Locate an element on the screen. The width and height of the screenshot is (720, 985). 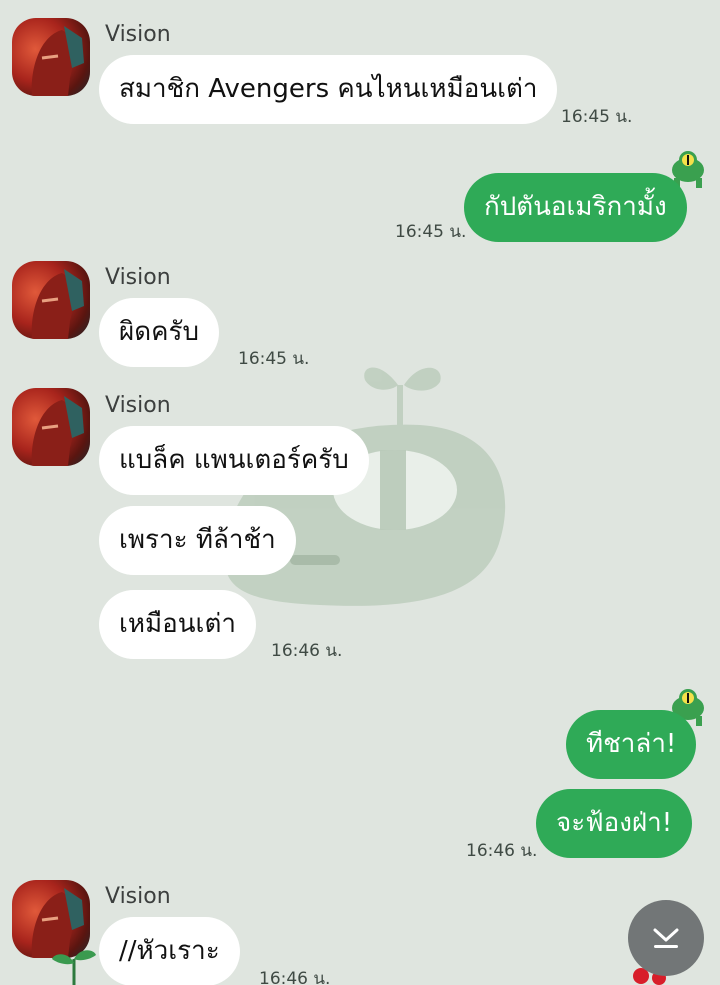
message-bubble: เพราะ ทีล้าช้า is located at coordinates (197, 540).